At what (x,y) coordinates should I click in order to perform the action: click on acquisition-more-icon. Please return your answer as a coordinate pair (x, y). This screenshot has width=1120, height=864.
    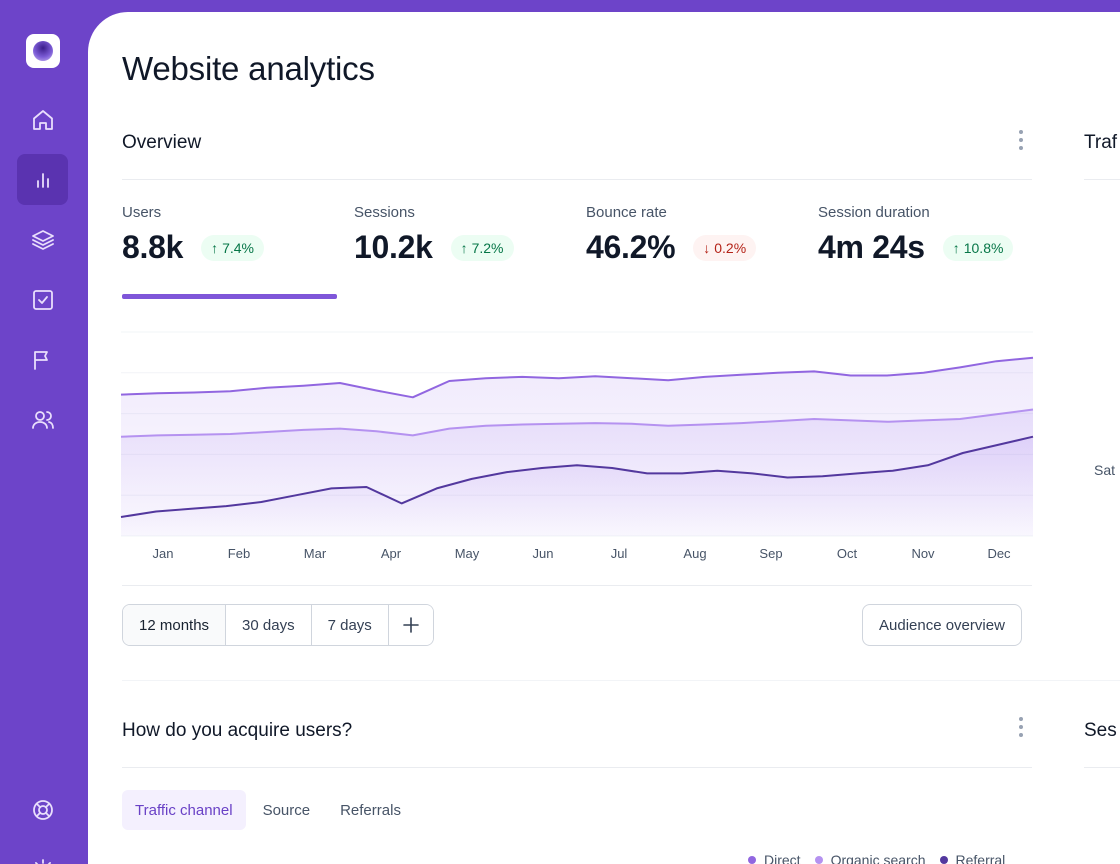
    Looking at the image, I should click on (1021, 727).